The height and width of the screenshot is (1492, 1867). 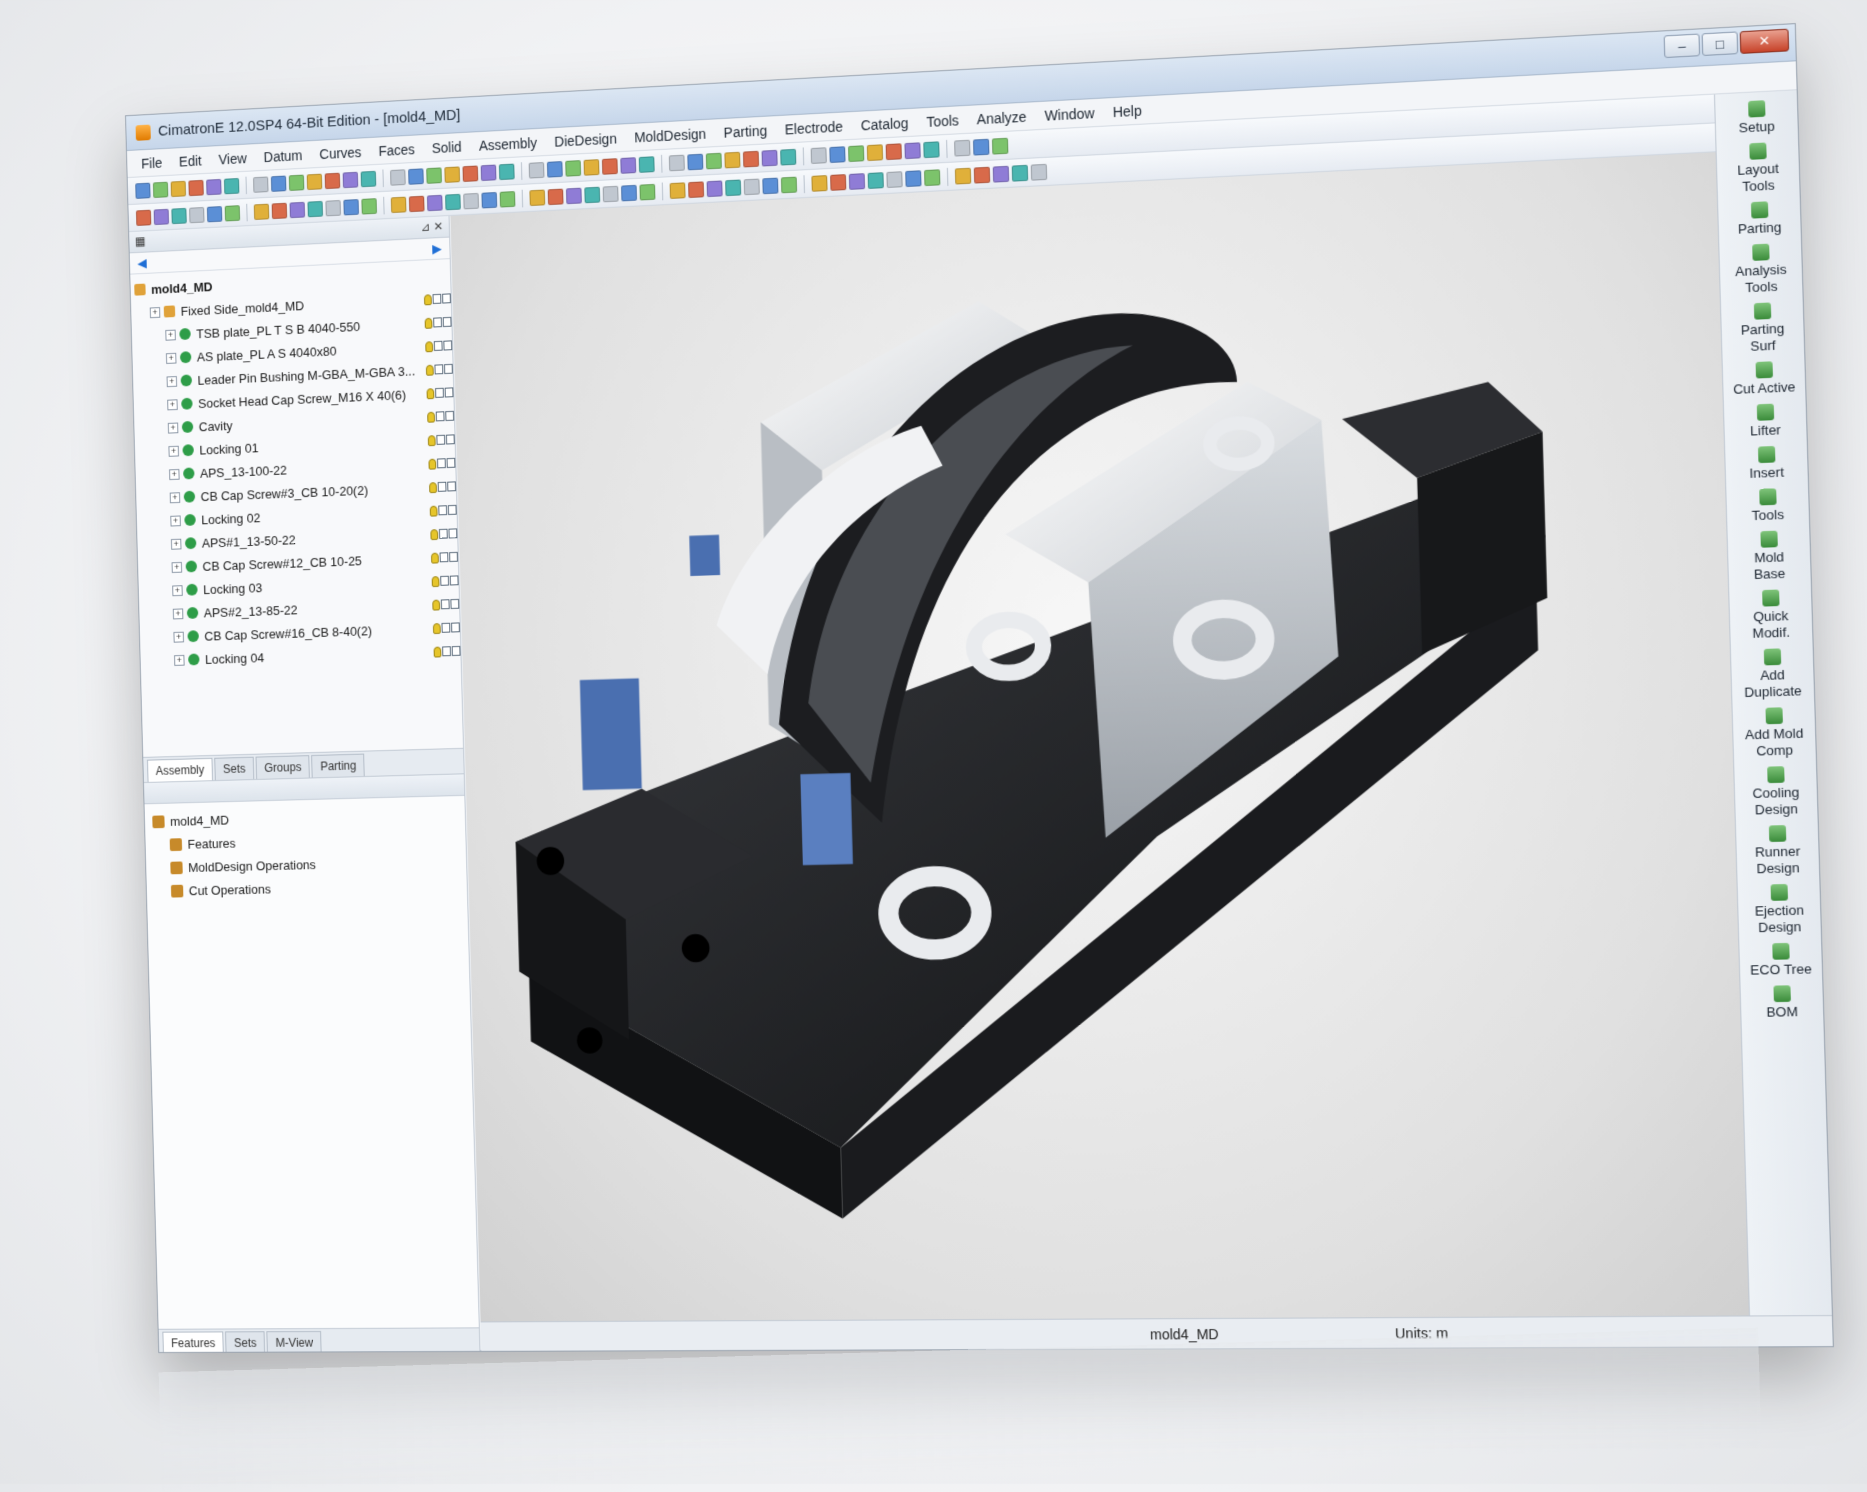 I want to click on tool-setup: Setup, so click(x=1756, y=118).